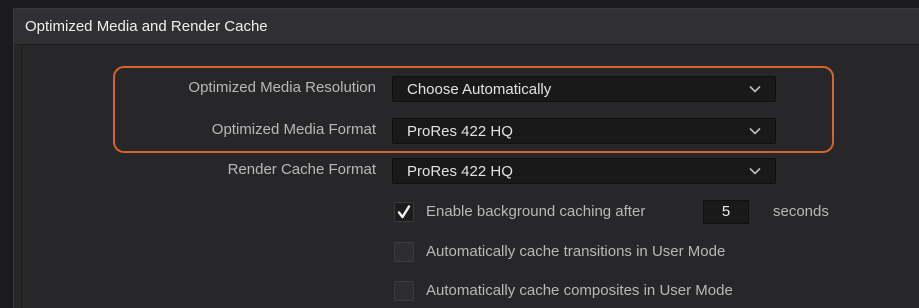 The width and height of the screenshot is (919, 308). I want to click on enable-background-caching-checkbox, so click(404, 212).